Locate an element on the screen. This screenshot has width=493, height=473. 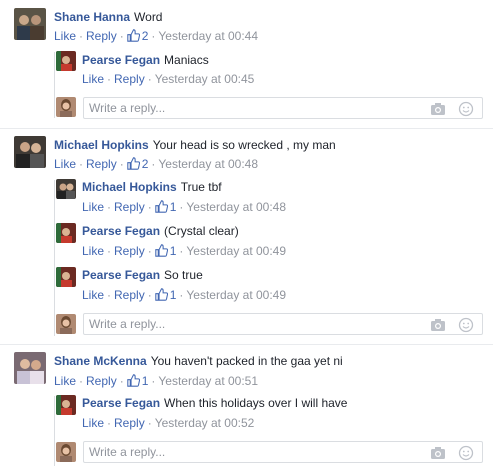
timestamp: Yesterday at 00:51 is located at coordinates (208, 381).